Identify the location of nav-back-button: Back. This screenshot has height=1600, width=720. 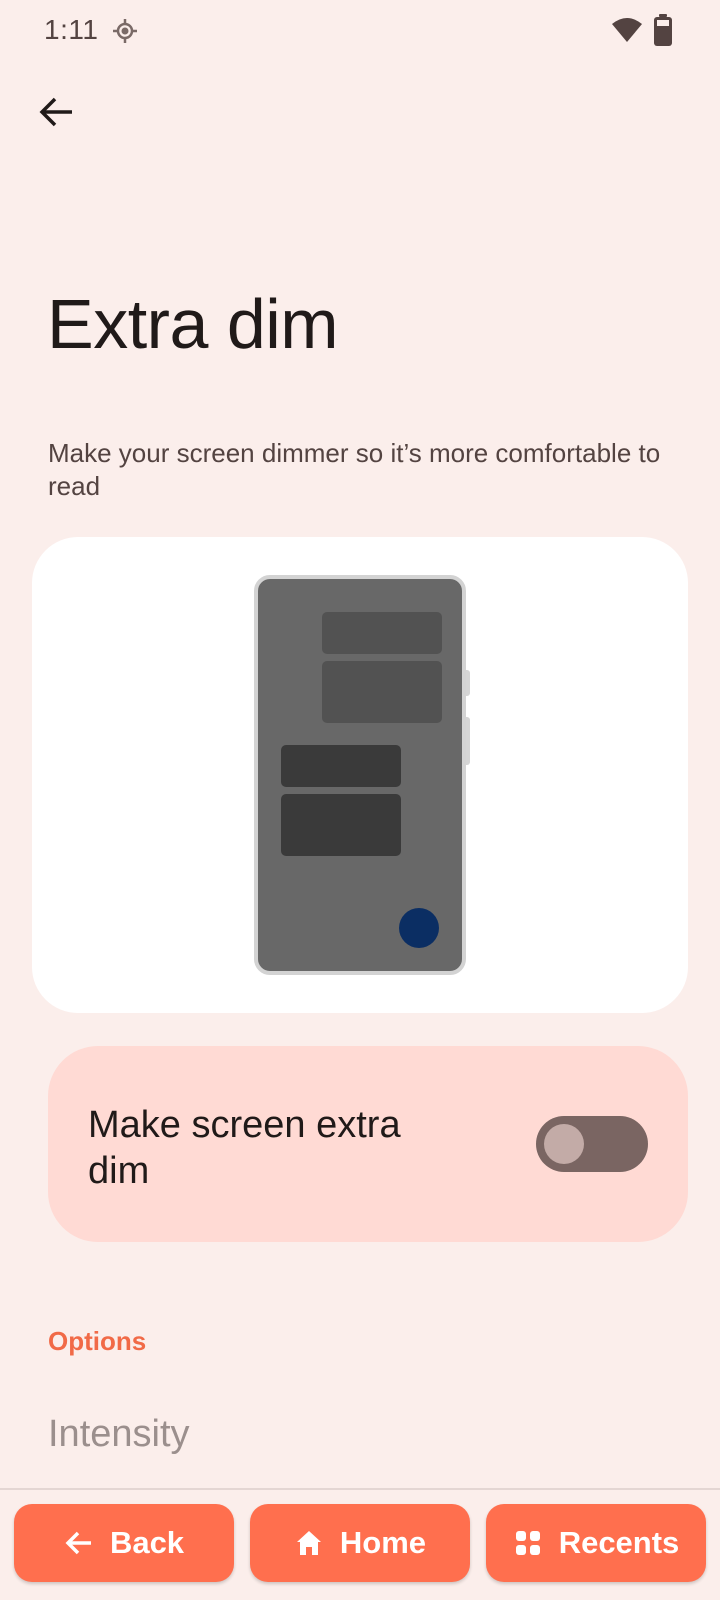
(124, 1543).